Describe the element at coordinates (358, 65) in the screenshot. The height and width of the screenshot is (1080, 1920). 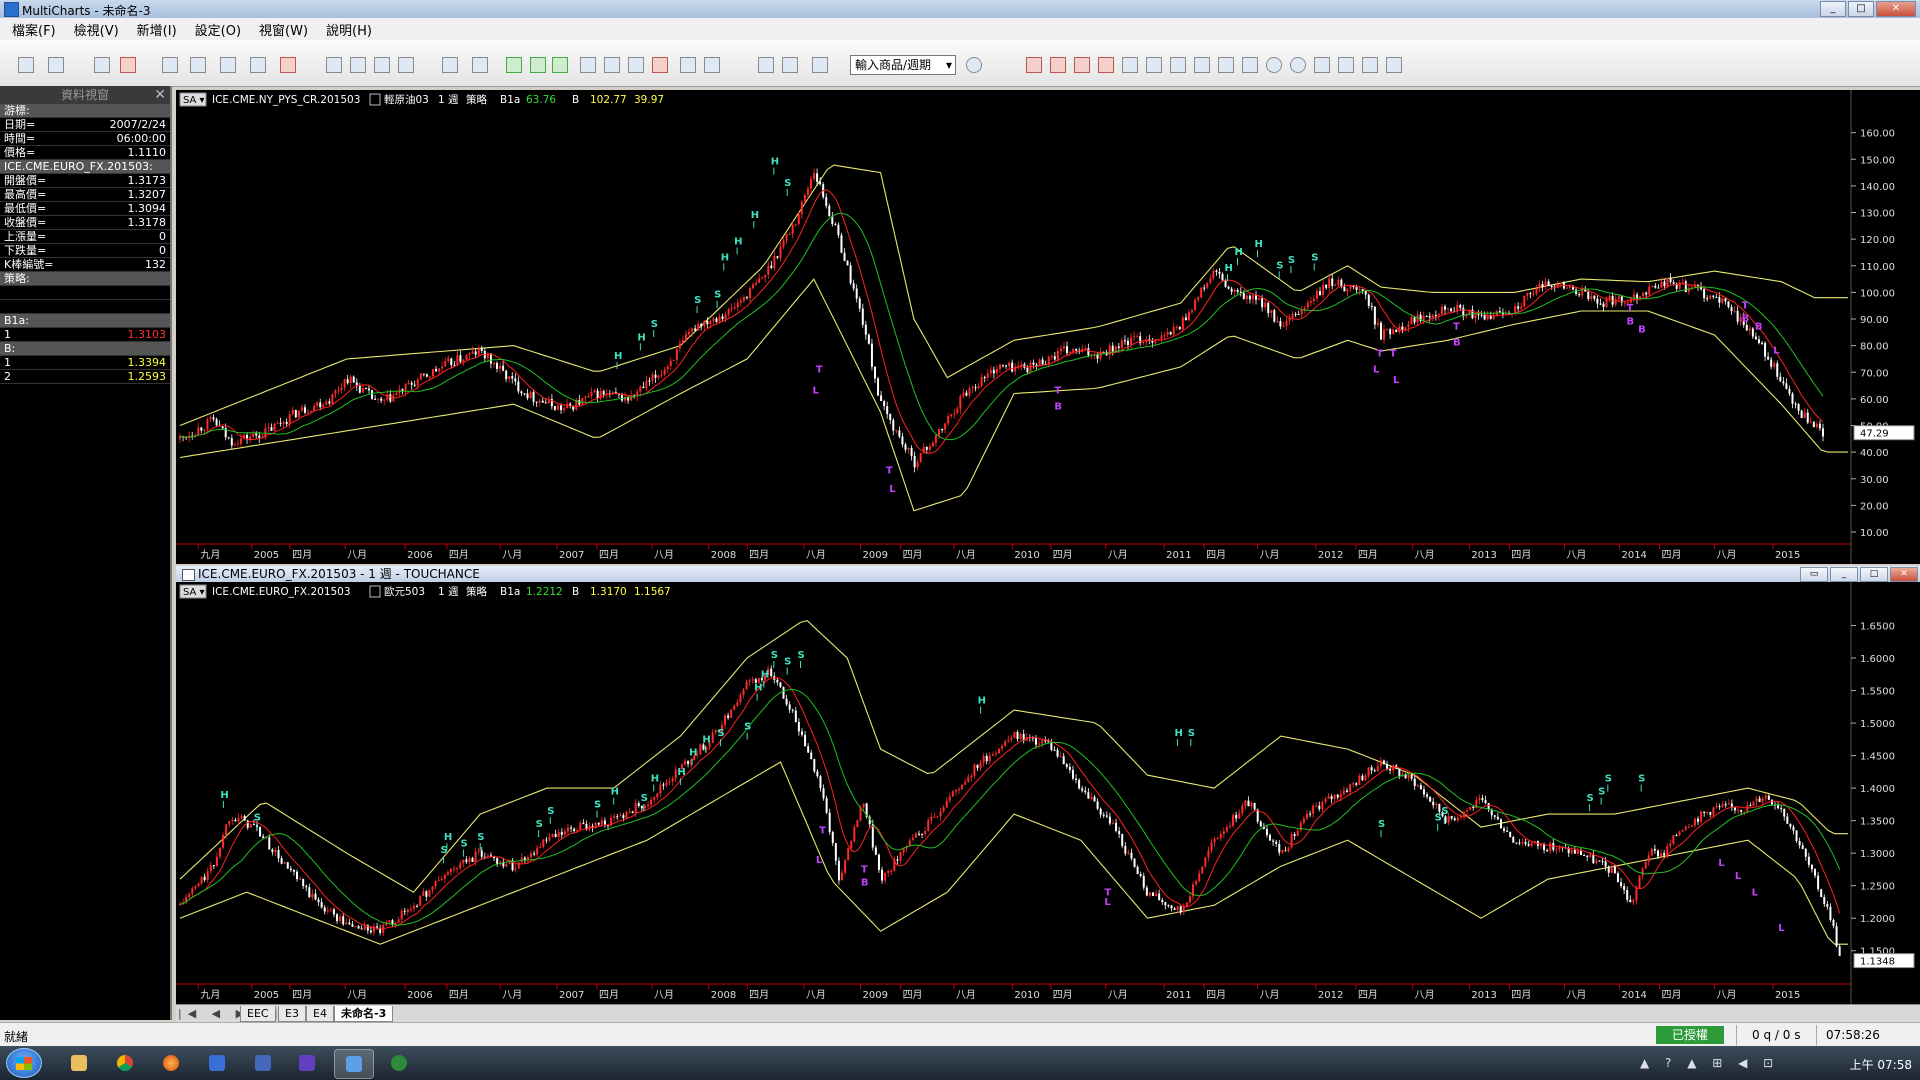
I see `format-indicator-icon` at that location.